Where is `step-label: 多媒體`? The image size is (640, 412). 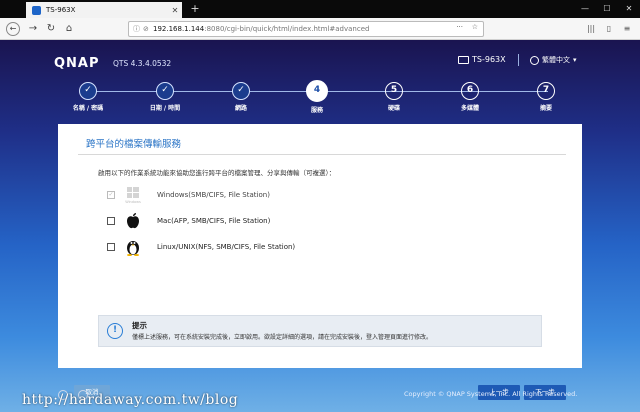
step-label: 多媒體 is located at coordinates (469, 108).